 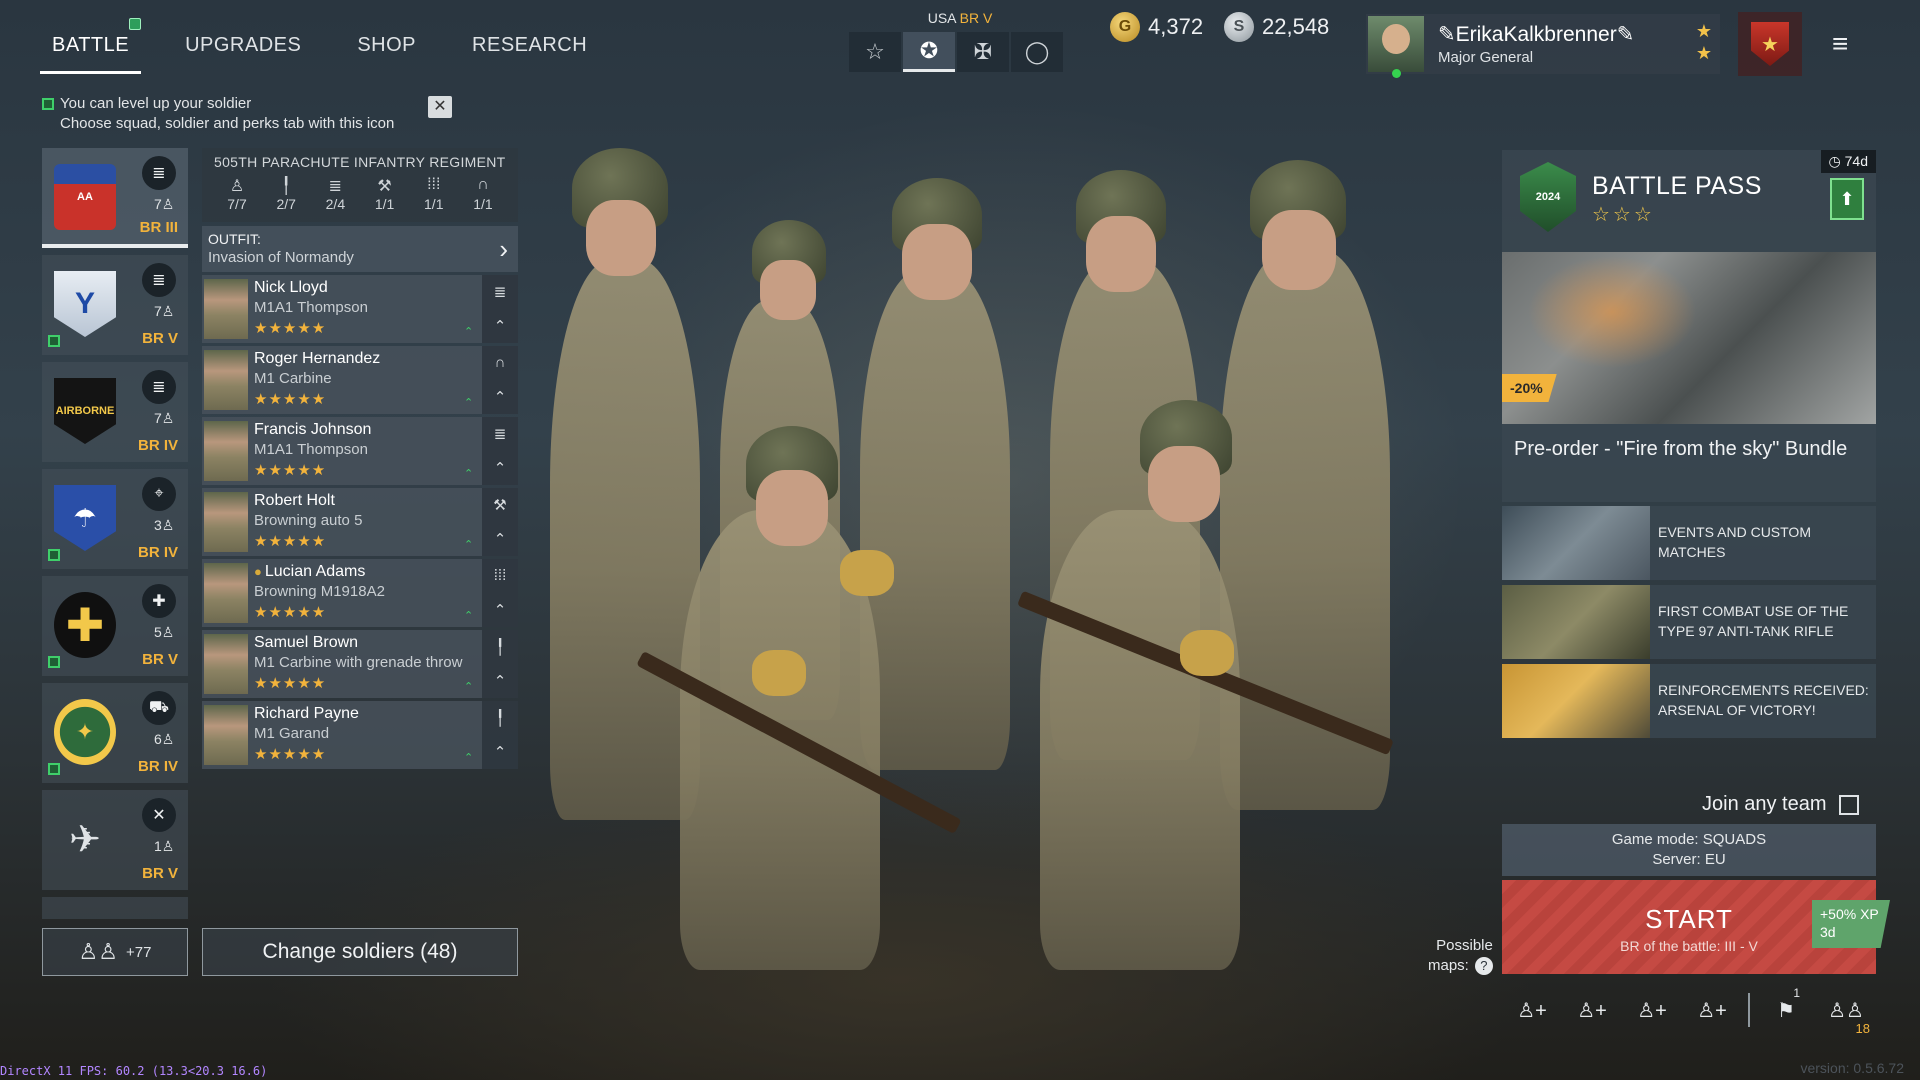 What do you see at coordinates (1176, 26) in the screenshot?
I see `gold-amount: 4,372` at bounding box center [1176, 26].